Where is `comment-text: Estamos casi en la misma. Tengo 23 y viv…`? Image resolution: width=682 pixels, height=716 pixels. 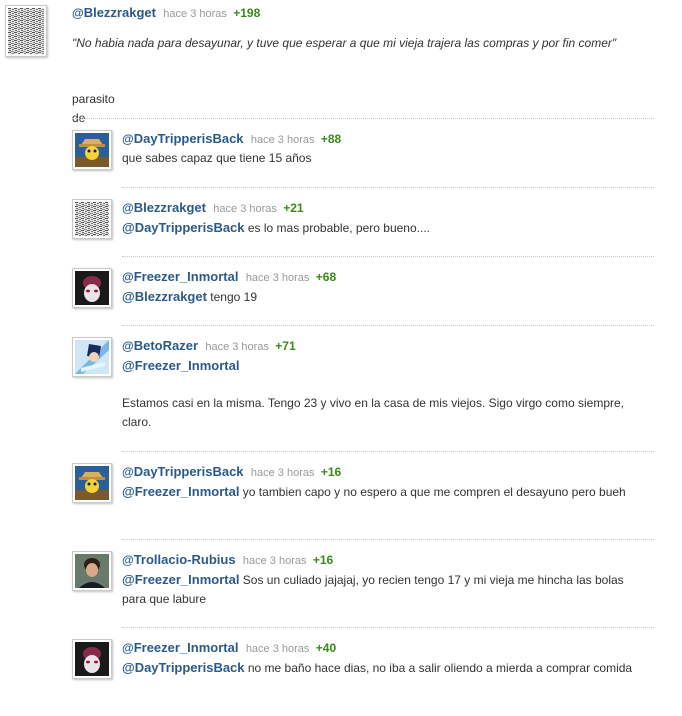
comment-text: Estamos casi en la misma. Tengo 23 y viv… is located at coordinates (373, 412).